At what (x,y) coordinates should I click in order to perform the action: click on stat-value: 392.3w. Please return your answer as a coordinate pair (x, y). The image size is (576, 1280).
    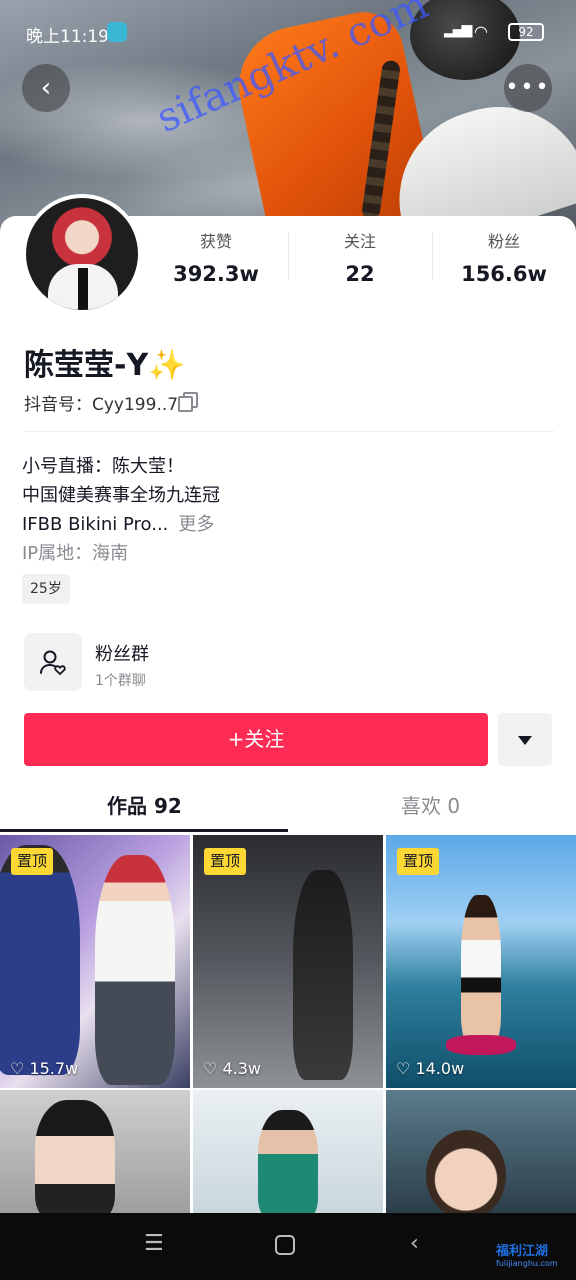
    Looking at the image, I should click on (216, 274).